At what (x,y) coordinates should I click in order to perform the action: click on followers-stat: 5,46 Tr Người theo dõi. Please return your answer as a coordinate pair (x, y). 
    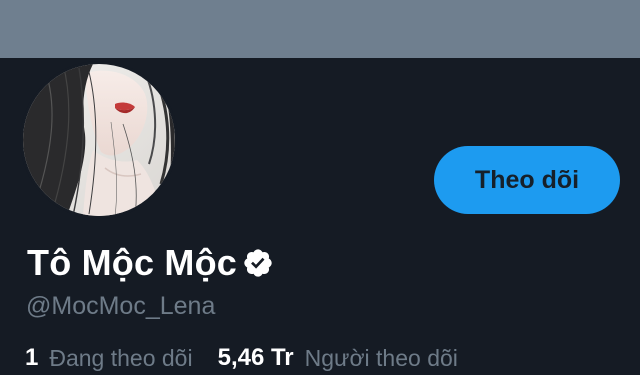
    Looking at the image, I should click on (338, 358).